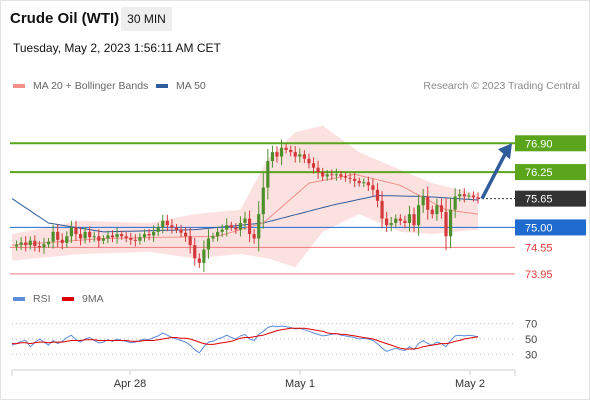 The height and width of the screenshot is (400, 590). Describe the element at coordinates (181, 86) in the screenshot. I see `legend-ma50: MA 50` at that location.